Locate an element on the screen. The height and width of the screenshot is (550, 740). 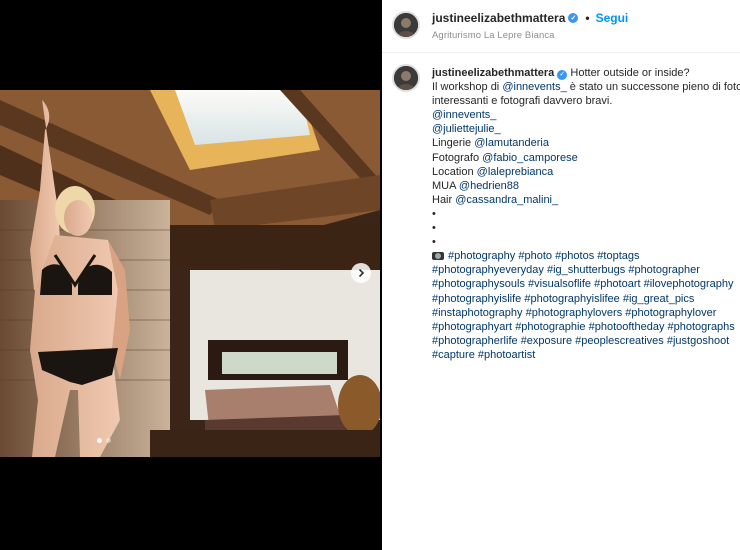
credit-handle: @fabio_camporese is located at coordinates (530, 158).